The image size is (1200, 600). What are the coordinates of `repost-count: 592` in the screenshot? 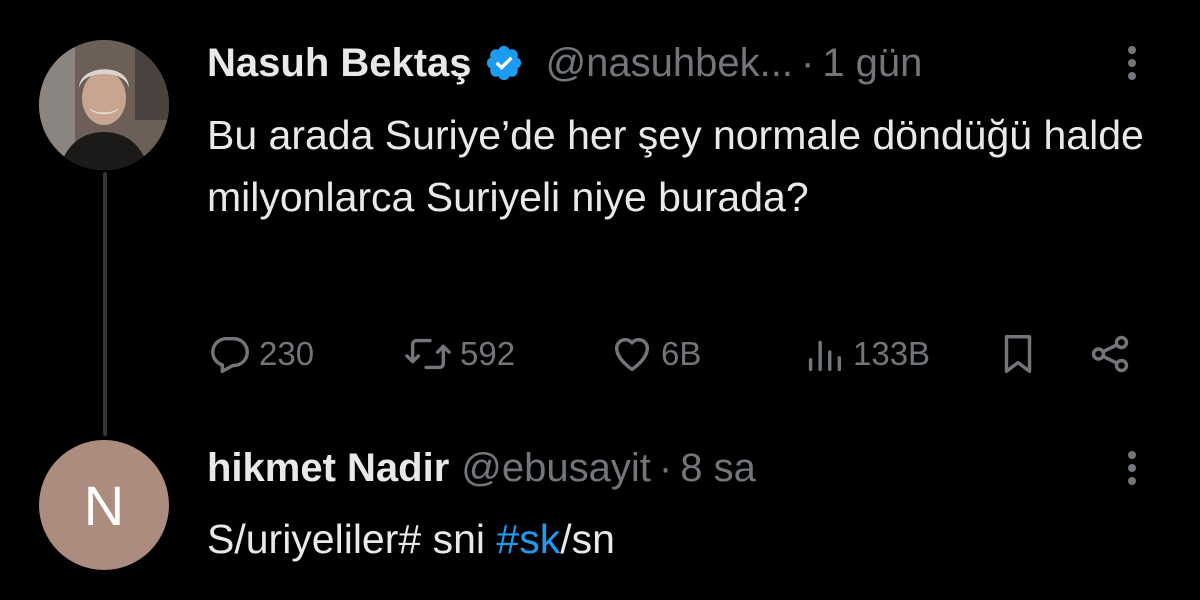 It's located at (488, 353).